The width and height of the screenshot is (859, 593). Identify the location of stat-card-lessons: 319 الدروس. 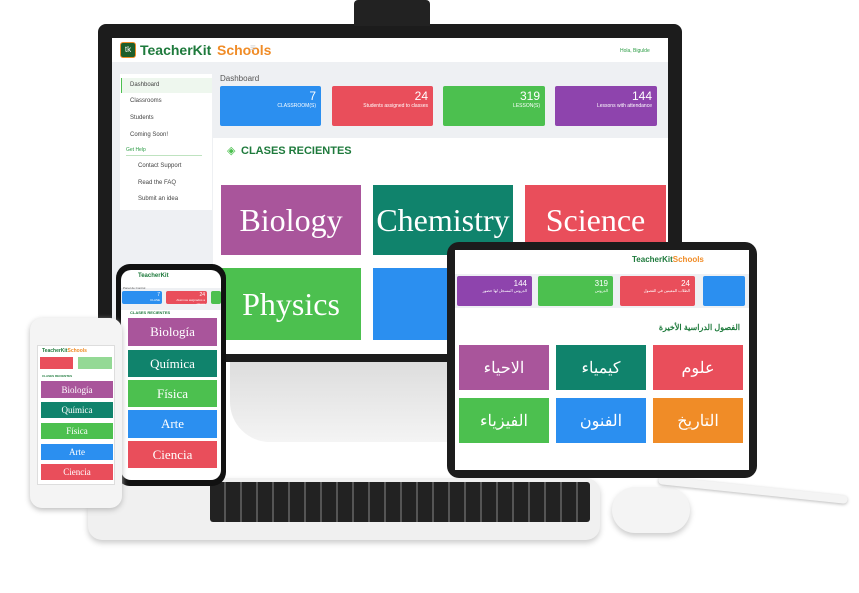
(575, 291).